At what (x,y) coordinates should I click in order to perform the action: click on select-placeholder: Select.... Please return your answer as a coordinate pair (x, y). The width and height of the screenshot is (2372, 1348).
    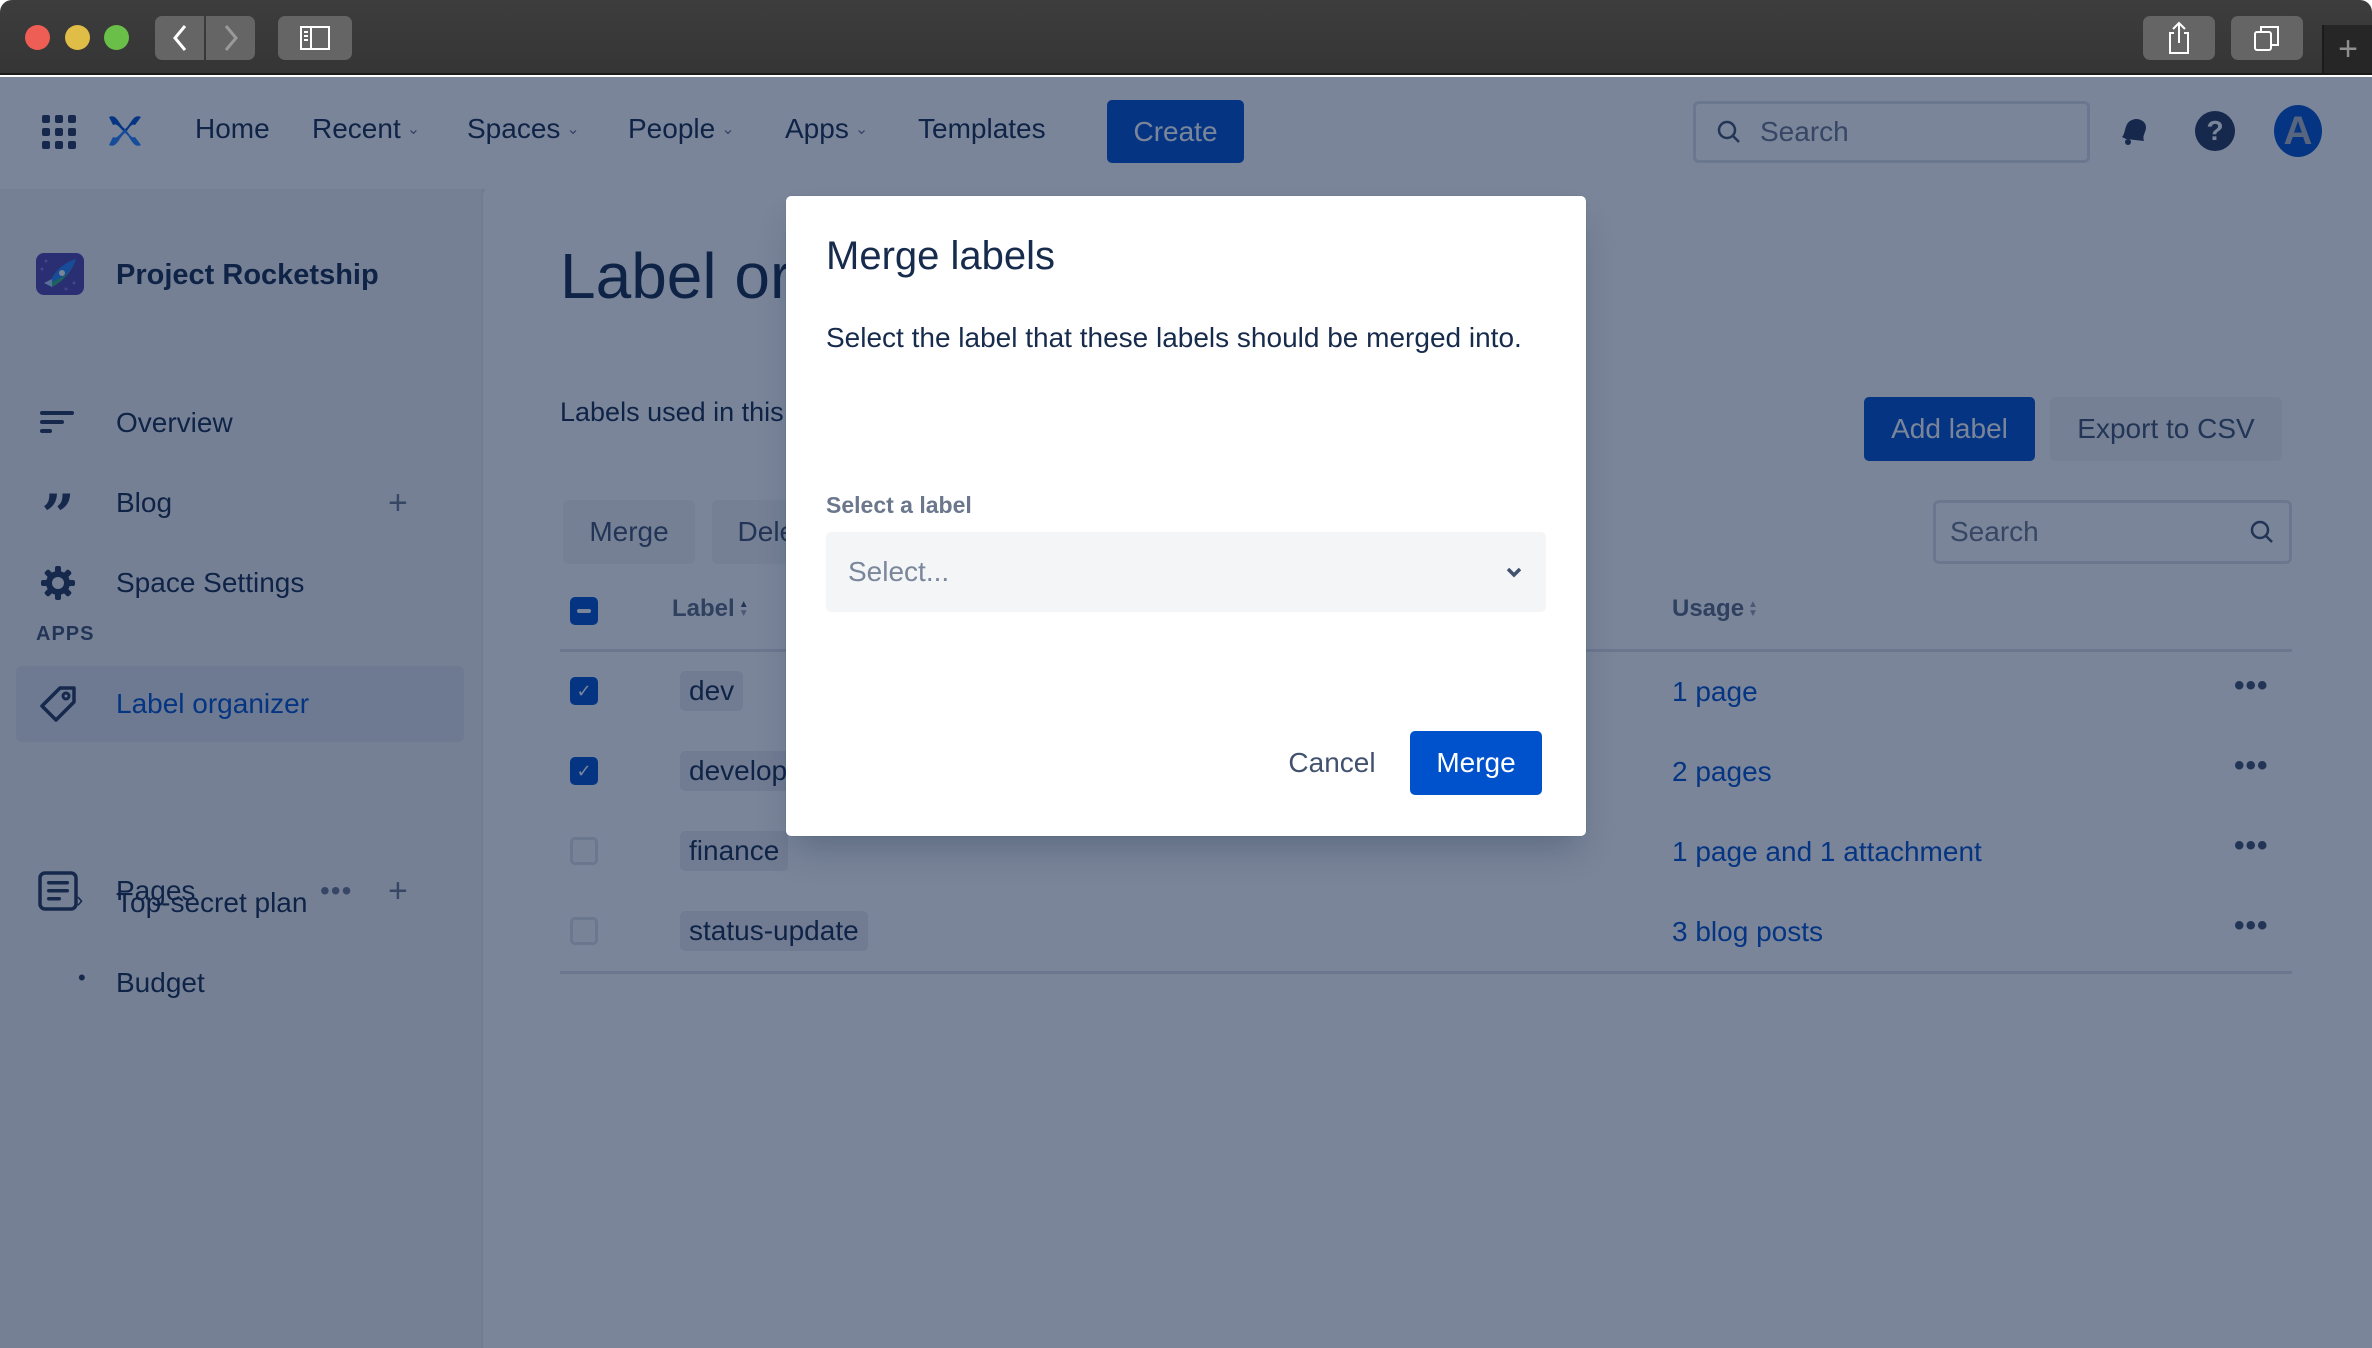
    Looking at the image, I should click on (899, 571).